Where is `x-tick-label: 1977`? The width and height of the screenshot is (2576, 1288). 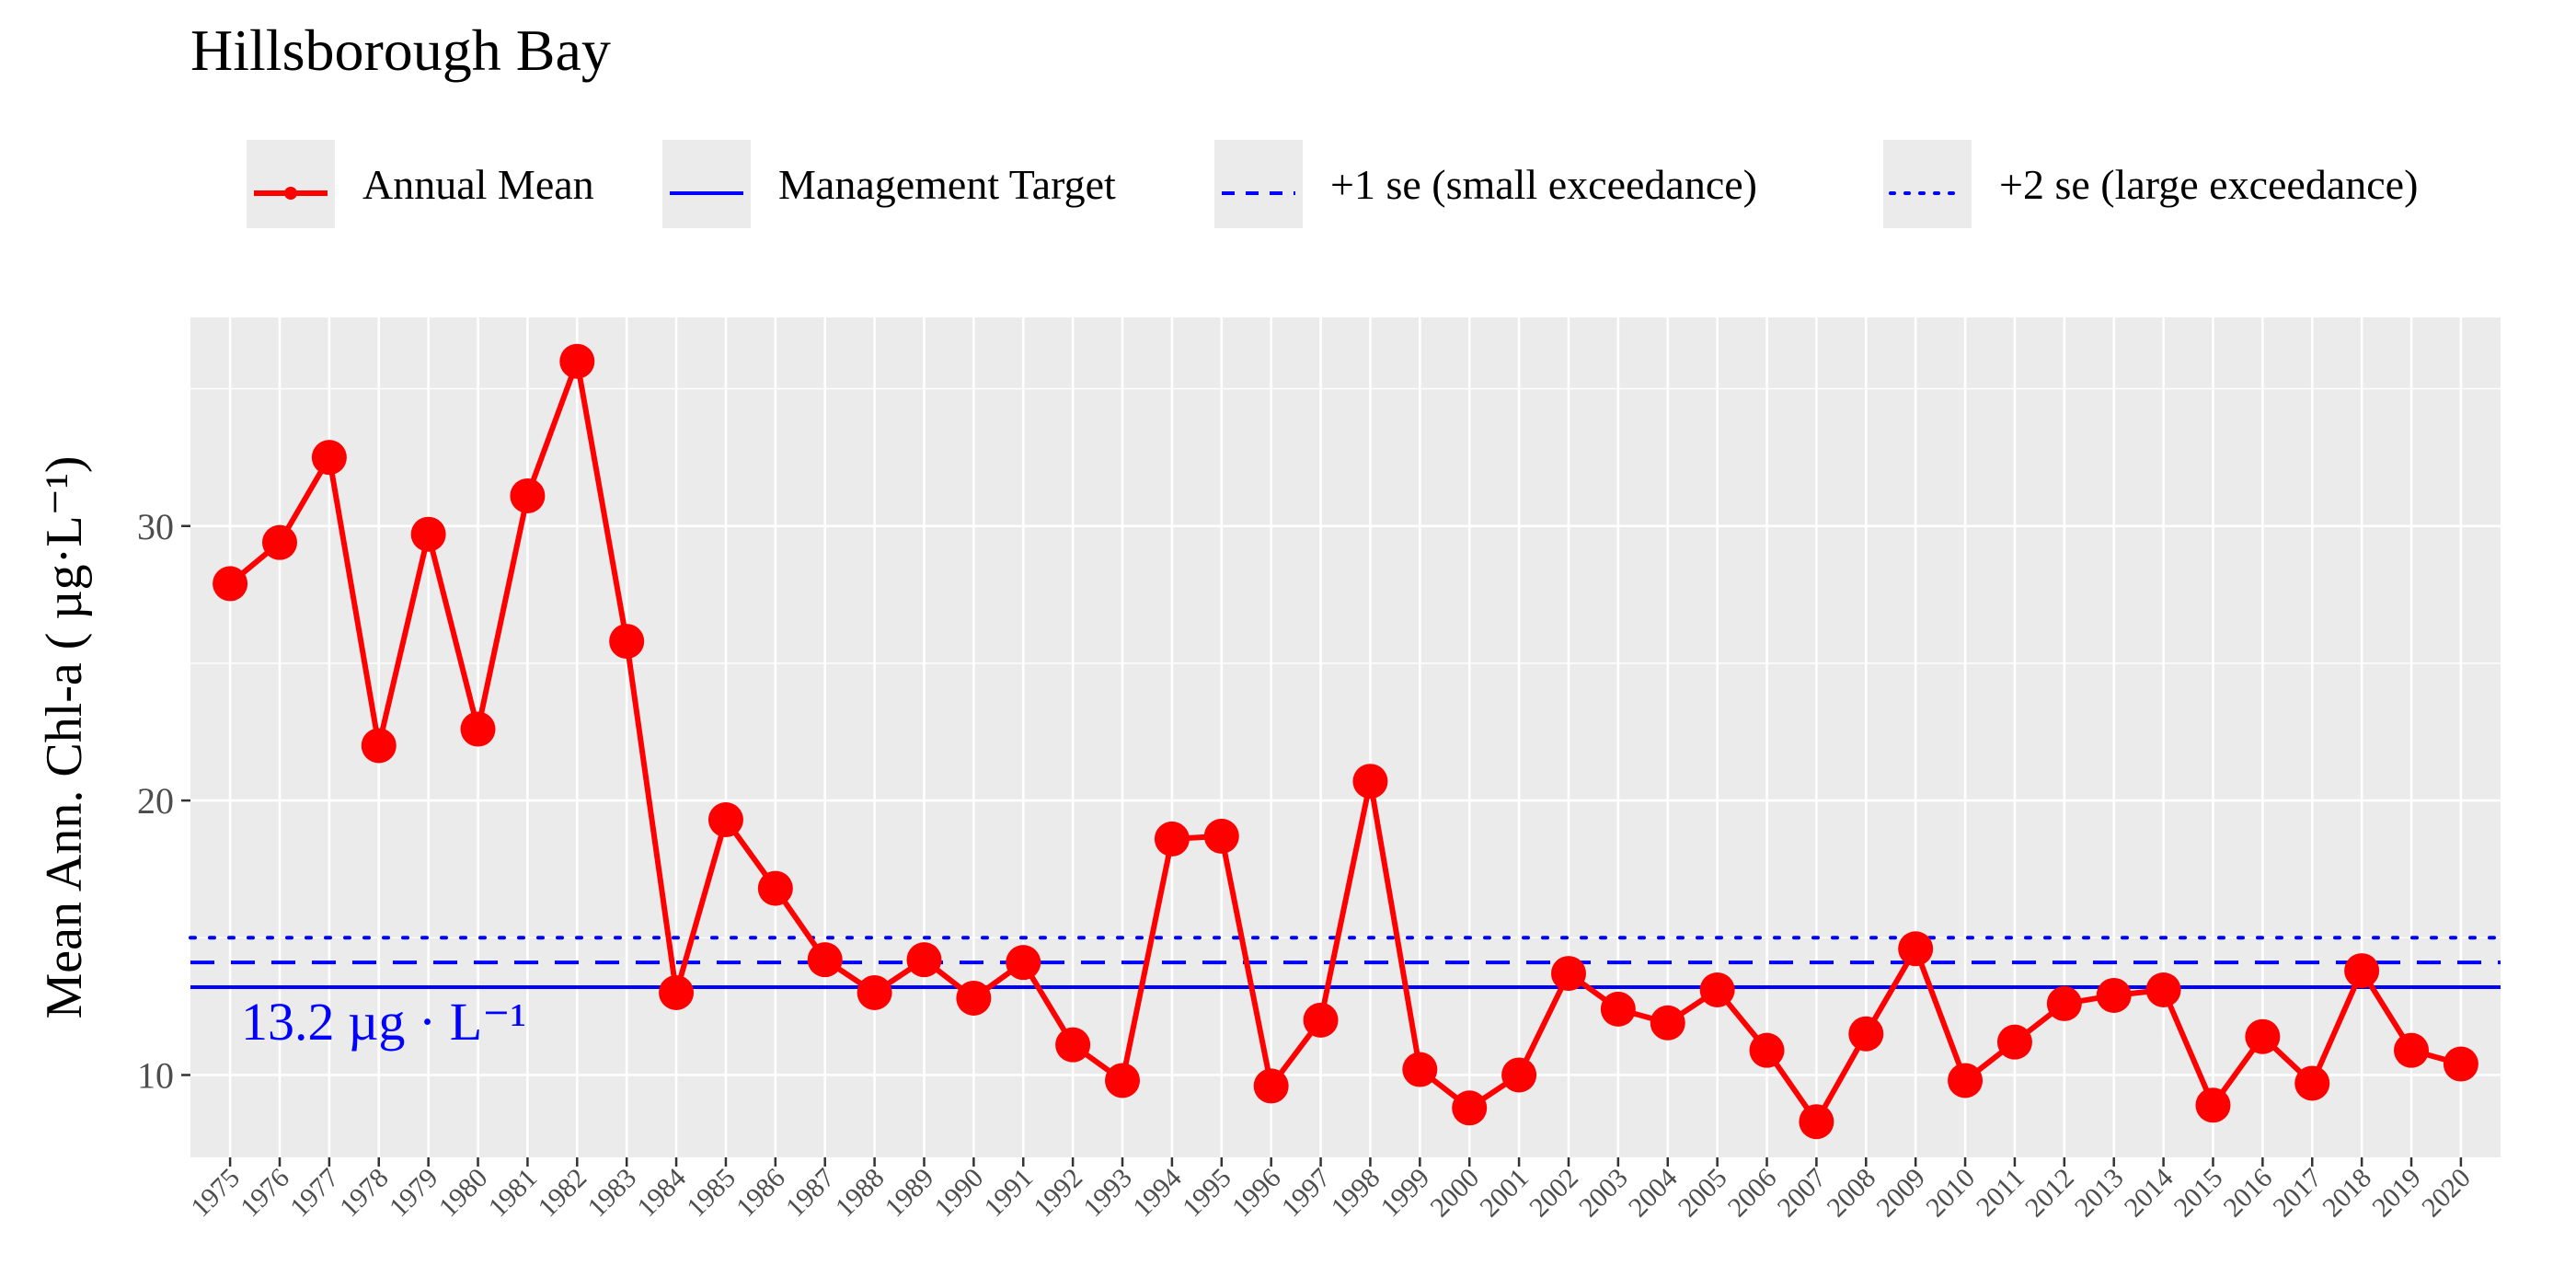 x-tick-label: 1977 is located at coordinates (314, 1193).